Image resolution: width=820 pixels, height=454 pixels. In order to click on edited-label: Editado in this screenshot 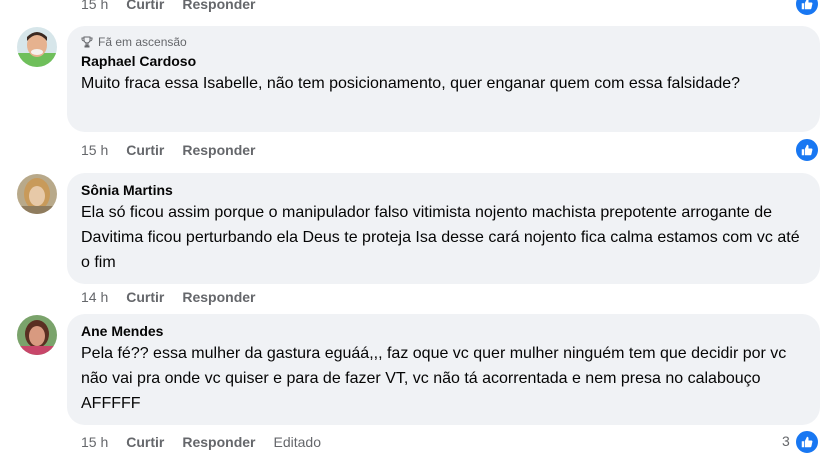, I will do `click(297, 442)`.